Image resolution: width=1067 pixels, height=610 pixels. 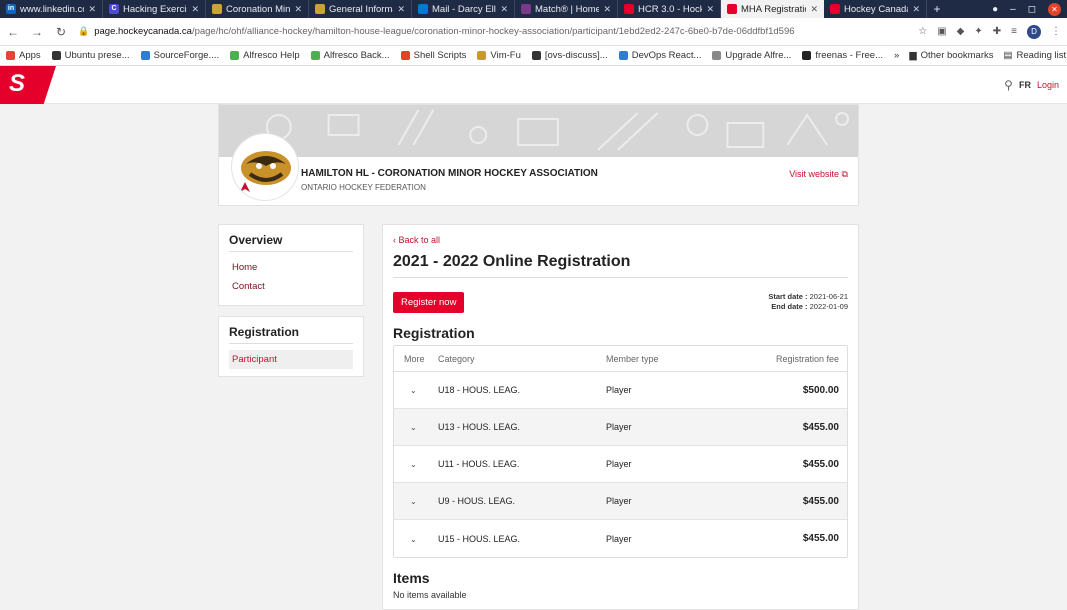 What do you see at coordinates (632, 358) in the screenshot?
I see `column-member-type: Member type` at bounding box center [632, 358].